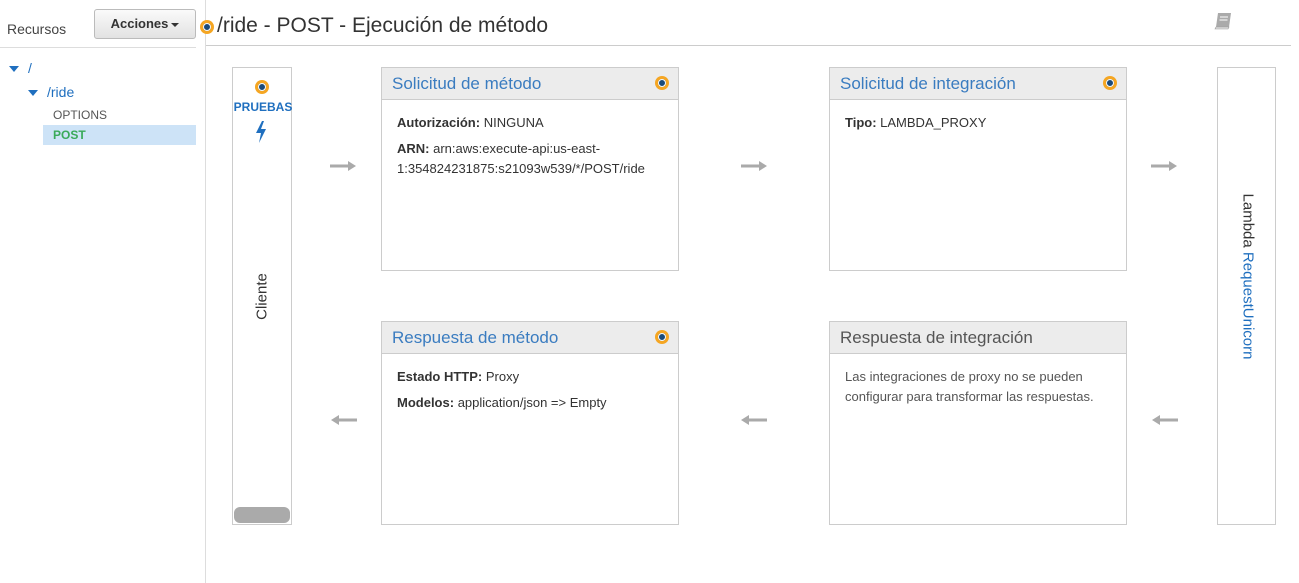  I want to click on method-response-title-link: Respuesta de método, so click(475, 338).